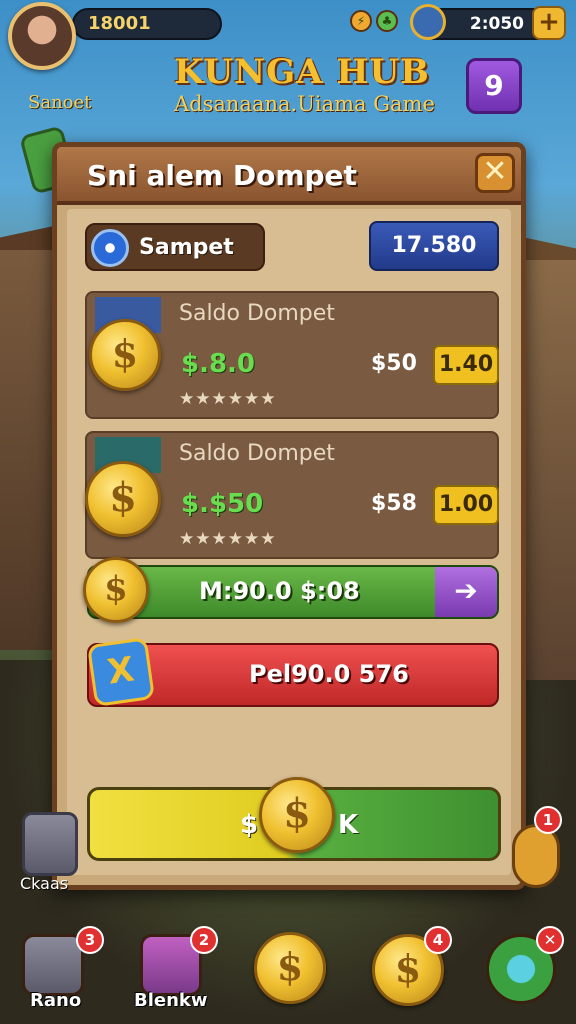 The height and width of the screenshot is (1024, 576). Describe the element at coordinates (466, 592) in the screenshot. I see `arrow-right-icon: ➔` at that location.